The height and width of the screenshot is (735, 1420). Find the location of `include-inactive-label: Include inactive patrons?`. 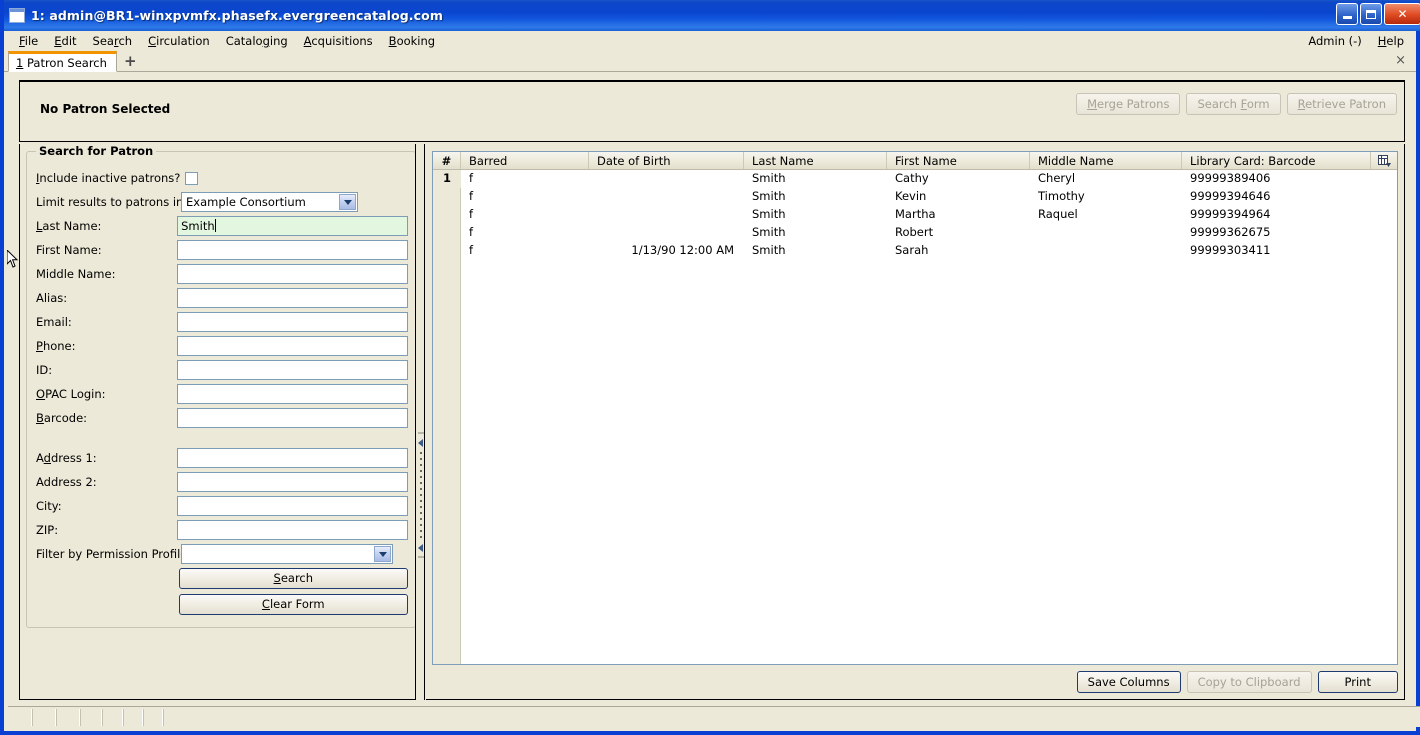

include-inactive-label: Include inactive patrons? is located at coordinates (108, 178).